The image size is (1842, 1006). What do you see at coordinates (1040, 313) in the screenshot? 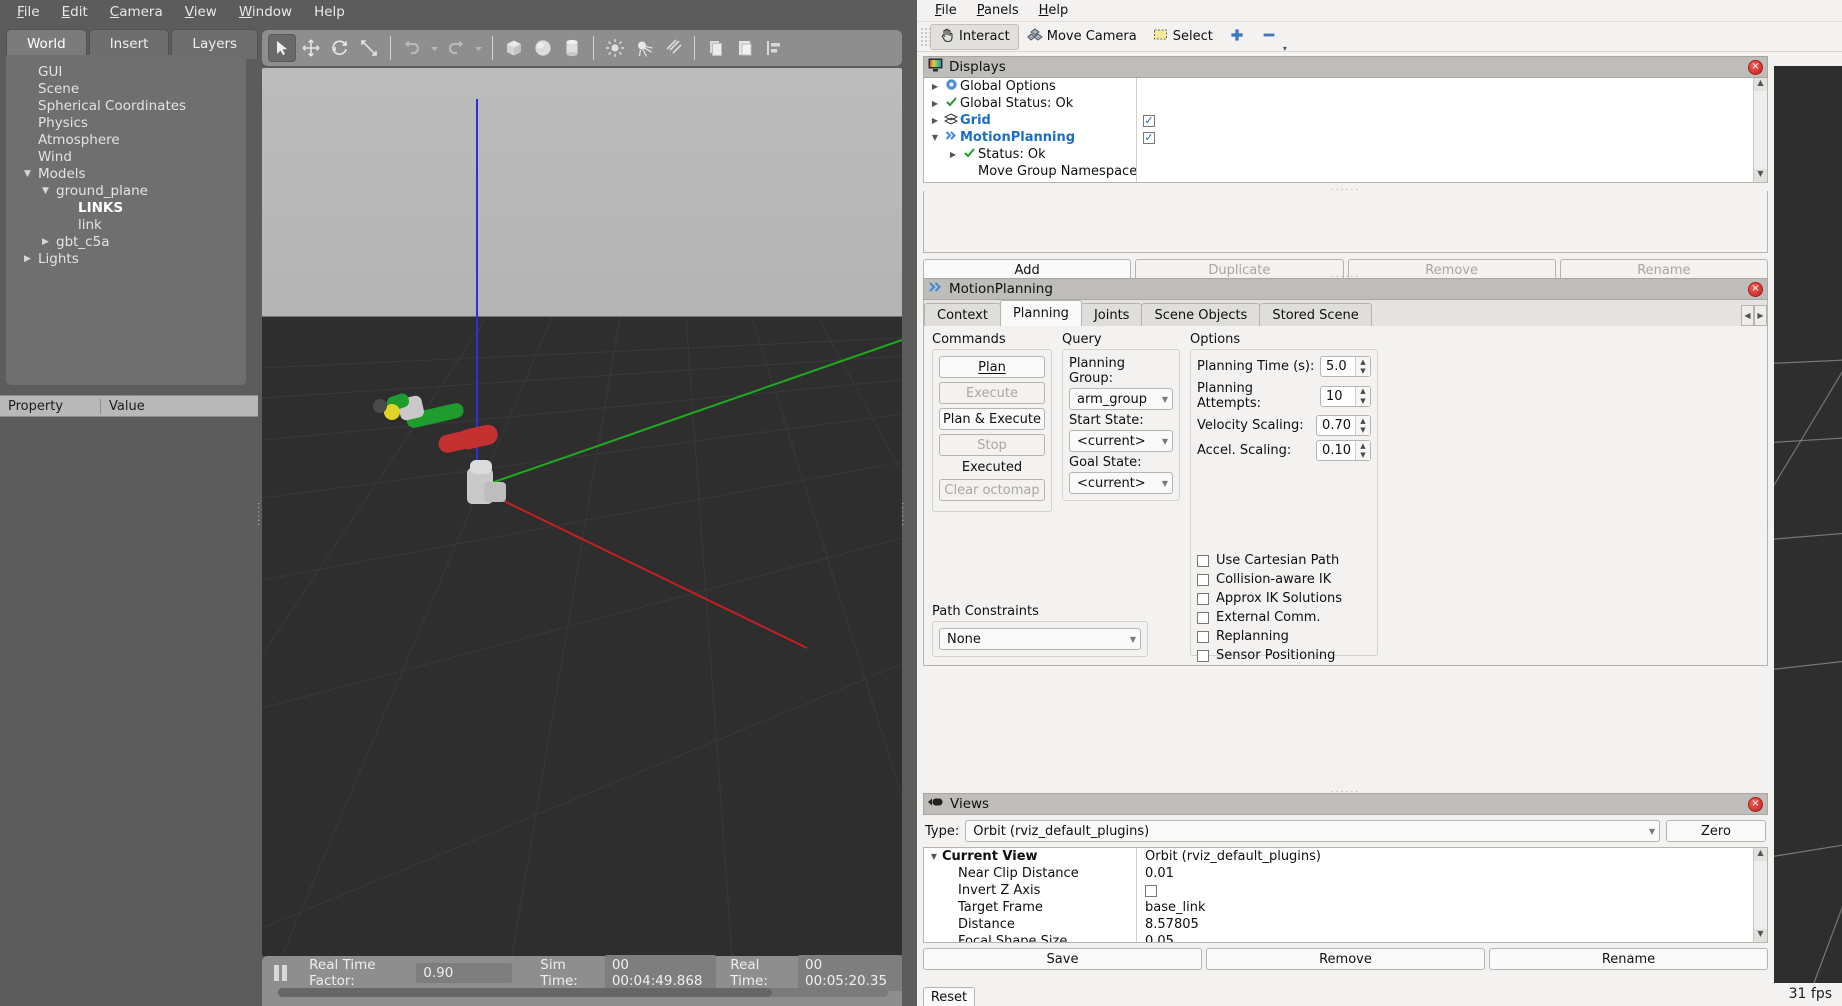
I see `mp-tab-planning: Planning` at bounding box center [1040, 313].